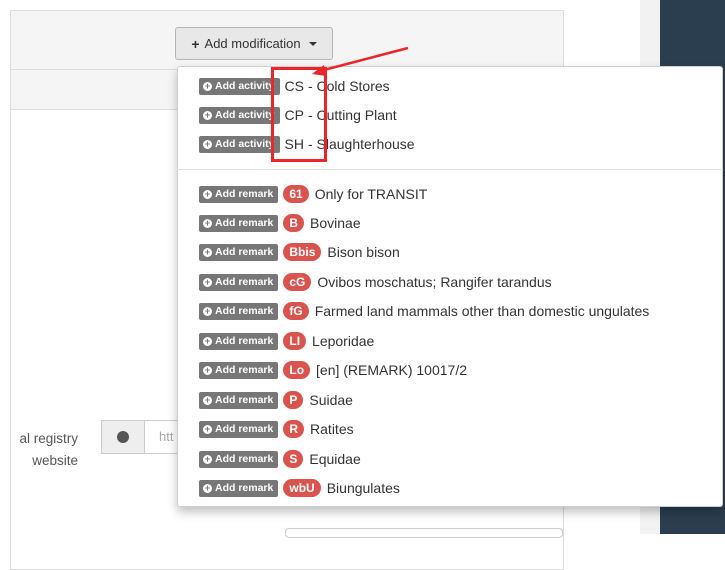  I want to click on add-modification-label: Add modification, so click(252, 43).